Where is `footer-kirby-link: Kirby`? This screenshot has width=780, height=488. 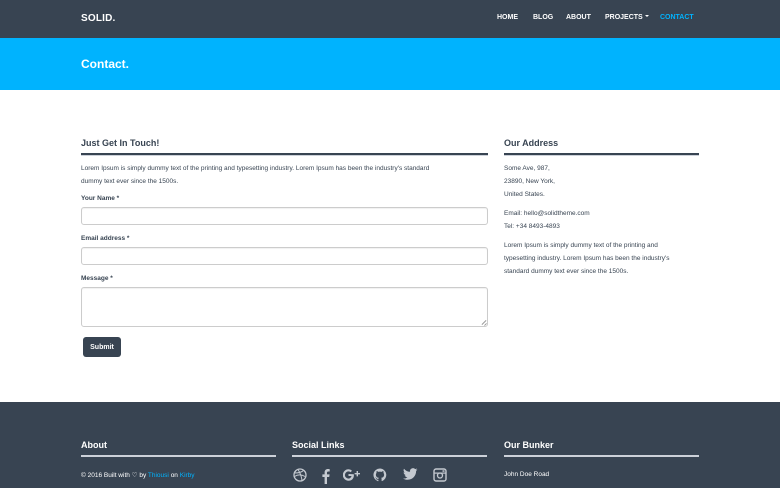 footer-kirby-link: Kirby is located at coordinates (187, 475).